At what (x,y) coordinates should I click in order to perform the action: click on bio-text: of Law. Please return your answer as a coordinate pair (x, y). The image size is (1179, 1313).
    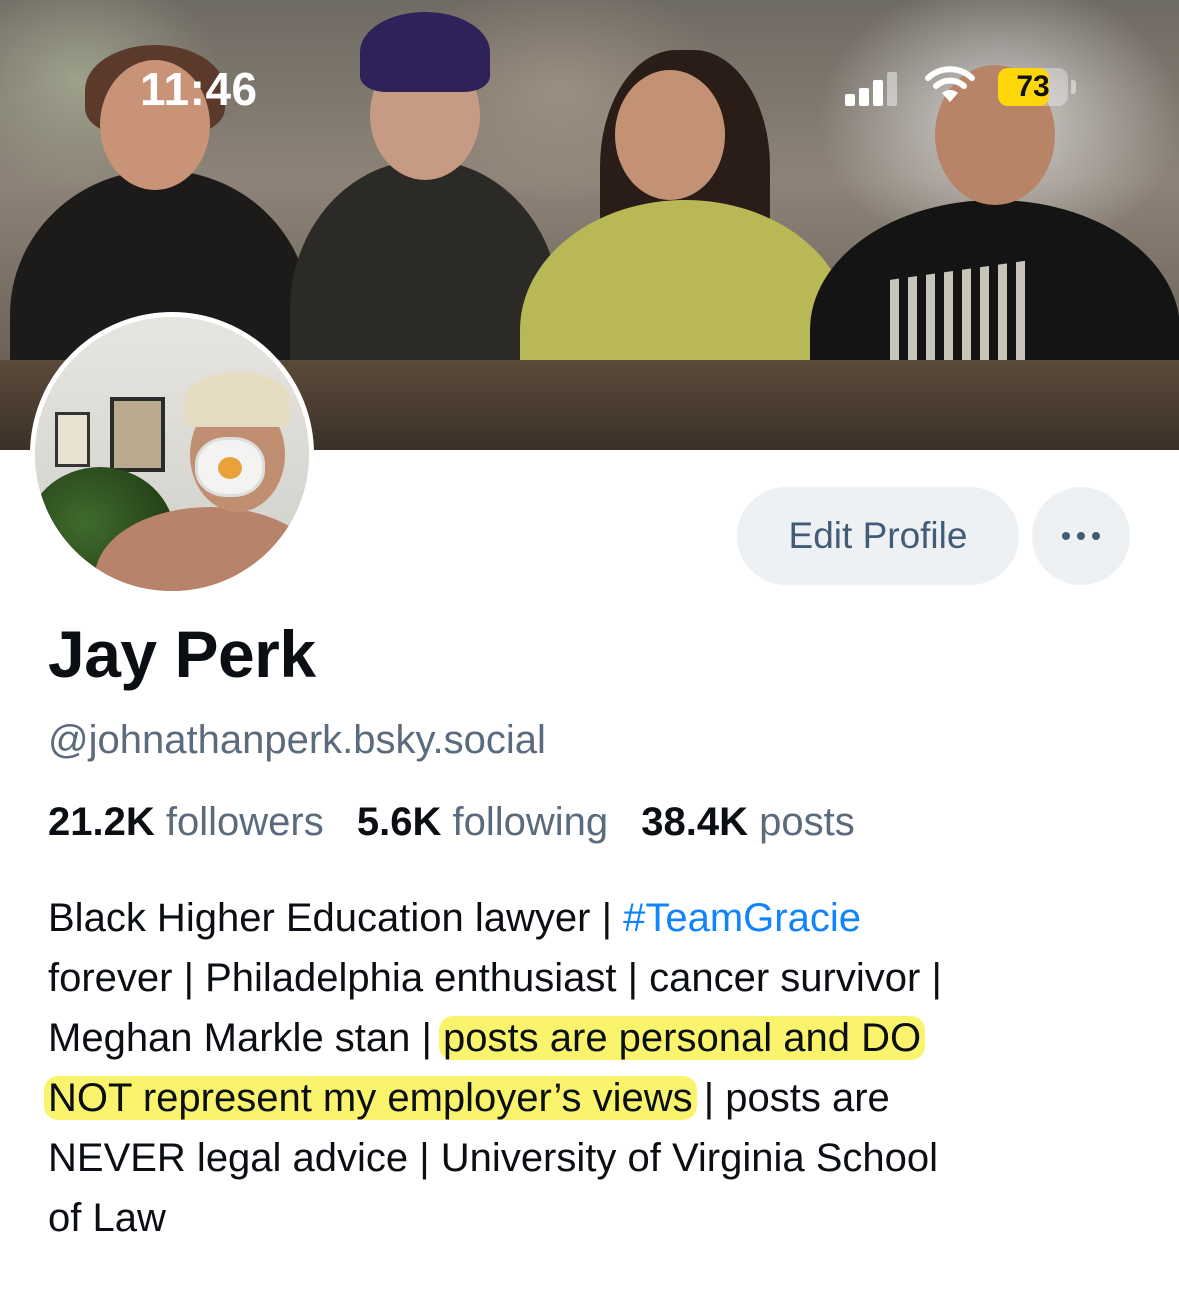
    Looking at the image, I should click on (107, 1218).